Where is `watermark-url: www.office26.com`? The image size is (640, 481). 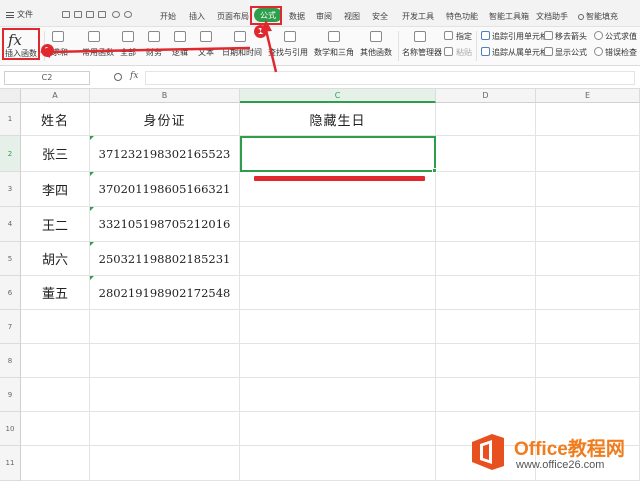
watermark-url: www.office26.com is located at coordinates (560, 465).